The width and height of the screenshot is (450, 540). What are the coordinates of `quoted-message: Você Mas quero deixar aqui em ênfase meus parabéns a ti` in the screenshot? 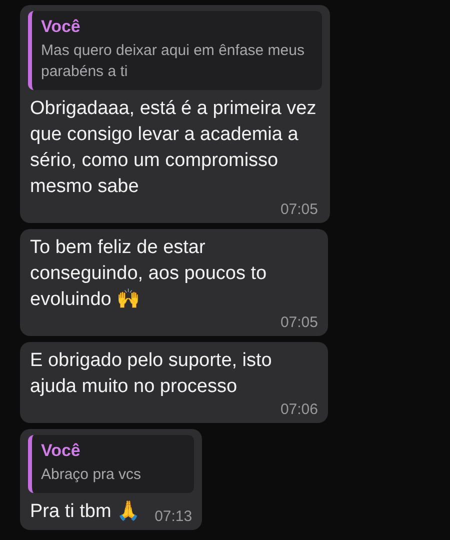 It's located at (175, 50).